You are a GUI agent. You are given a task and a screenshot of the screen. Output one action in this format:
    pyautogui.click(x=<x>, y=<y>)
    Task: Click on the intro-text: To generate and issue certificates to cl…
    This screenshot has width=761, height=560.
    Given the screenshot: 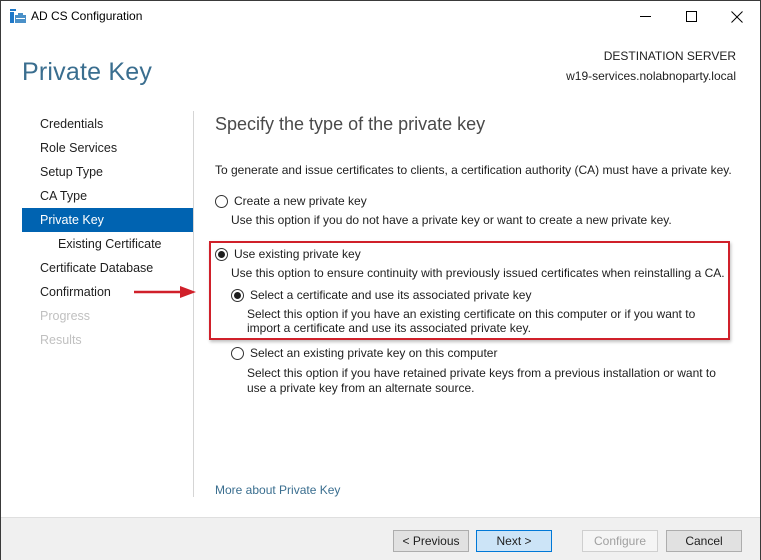 What is the action you would take?
    pyautogui.click(x=473, y=170)
    